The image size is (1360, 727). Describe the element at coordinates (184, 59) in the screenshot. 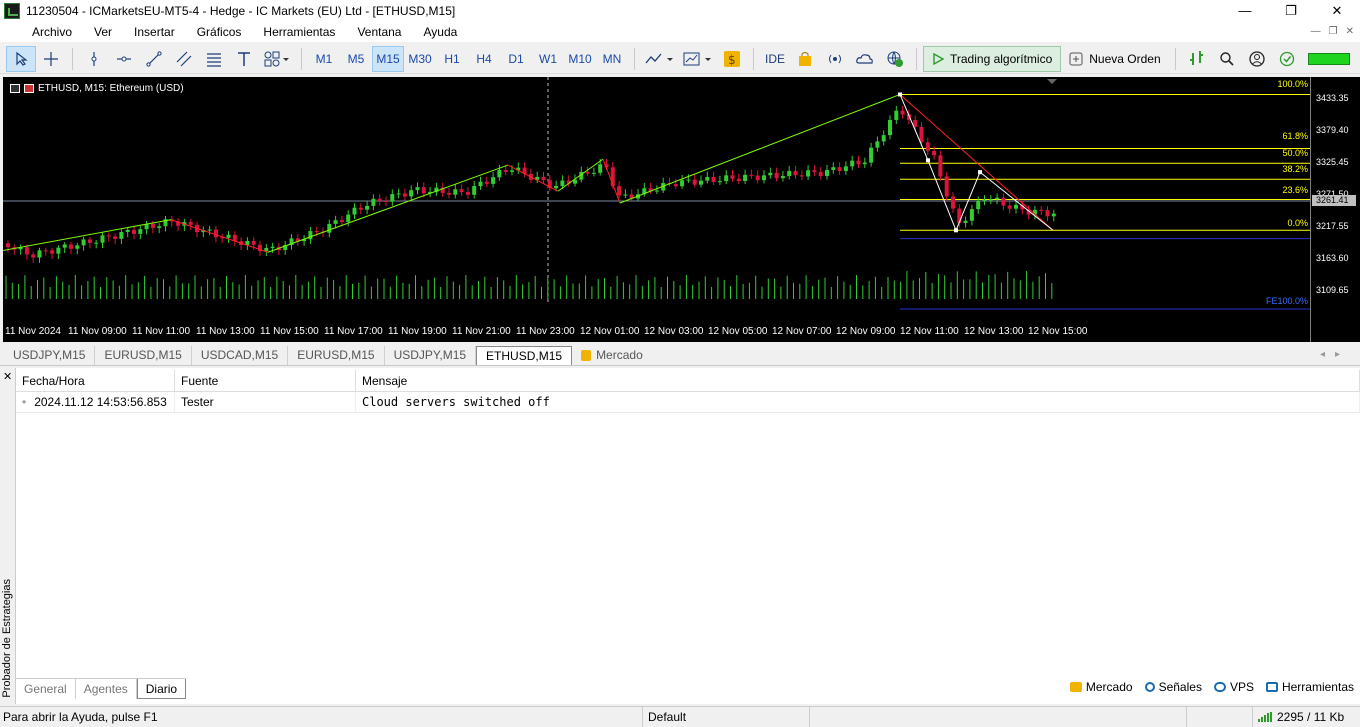

I see `channel-tool-icon` at that location.